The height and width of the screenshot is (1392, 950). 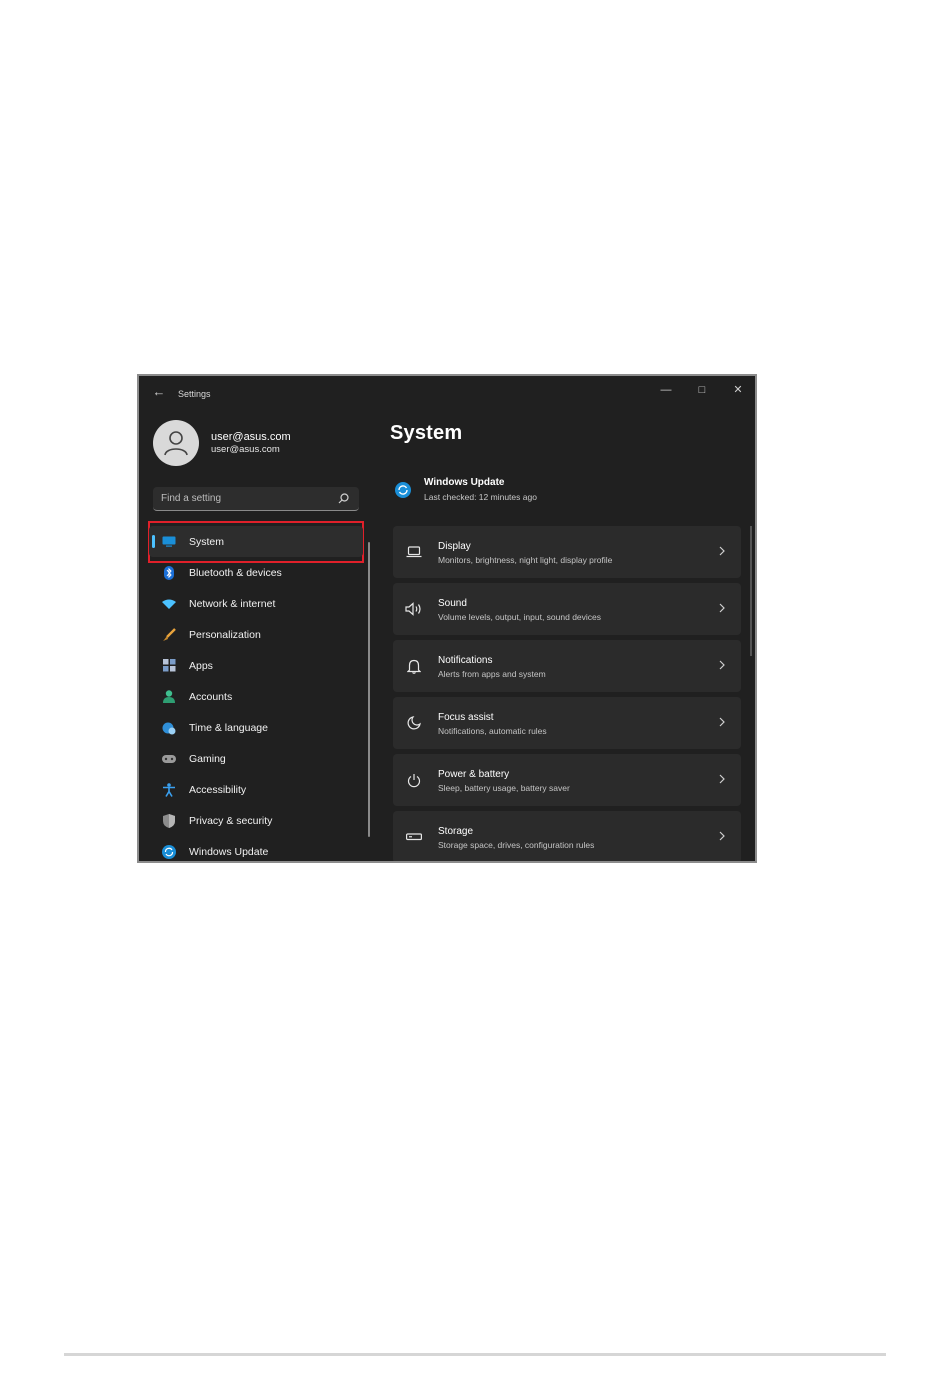 What do you see at coordinates (414, 837) in the screenshot?
I see `storage-icon` at bounding box center [414, 837].